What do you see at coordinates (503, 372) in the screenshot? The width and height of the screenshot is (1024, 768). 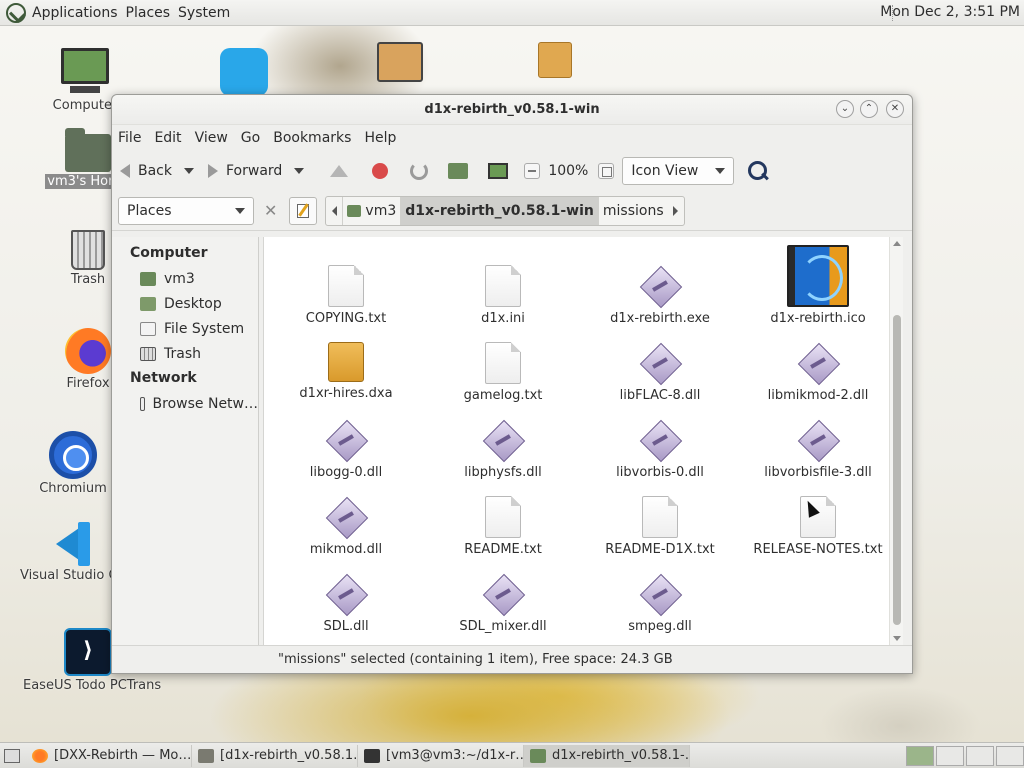 I see `file-item: gamelog.txt` at bounding box center [503, 372].